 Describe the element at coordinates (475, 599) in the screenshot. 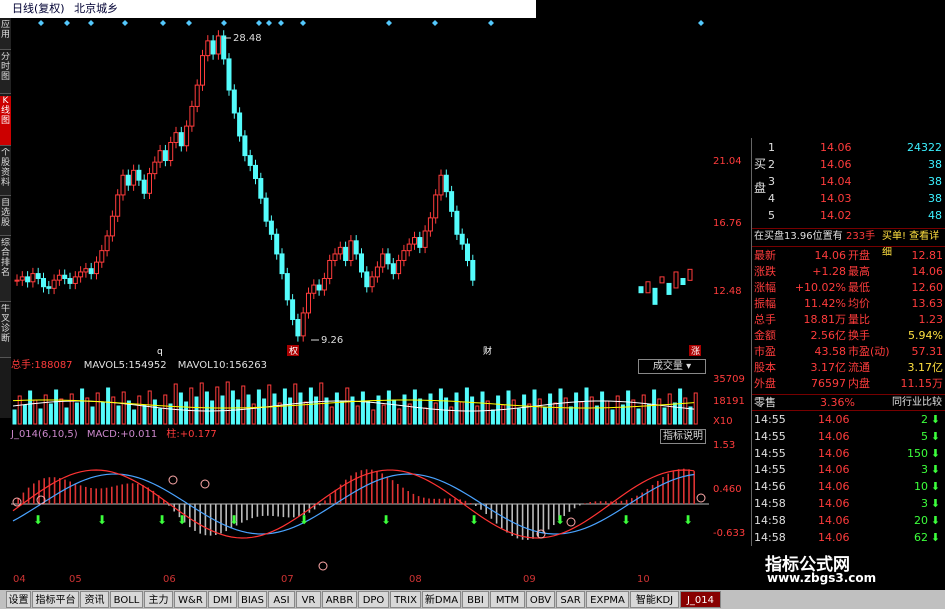

I see `bottom-tab-14: BBI` at that location.